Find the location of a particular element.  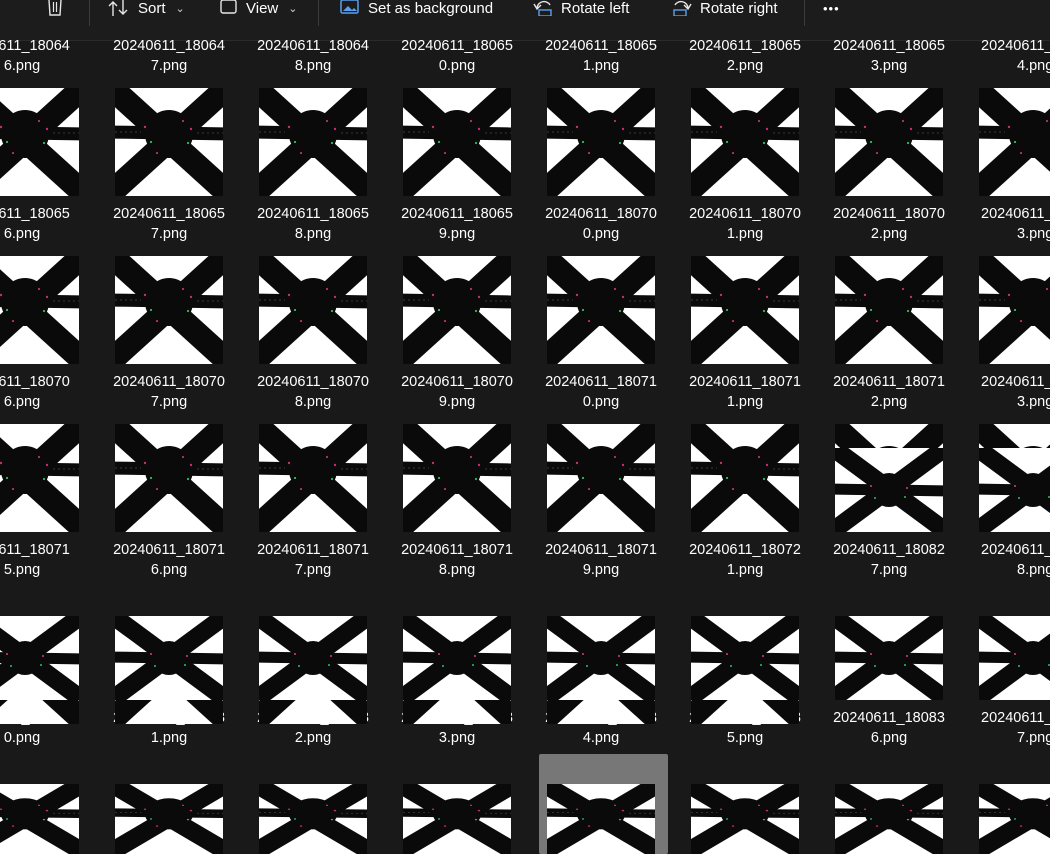

file-name-label: 20240611_18071 9.png is located at coordinates (601, 560).